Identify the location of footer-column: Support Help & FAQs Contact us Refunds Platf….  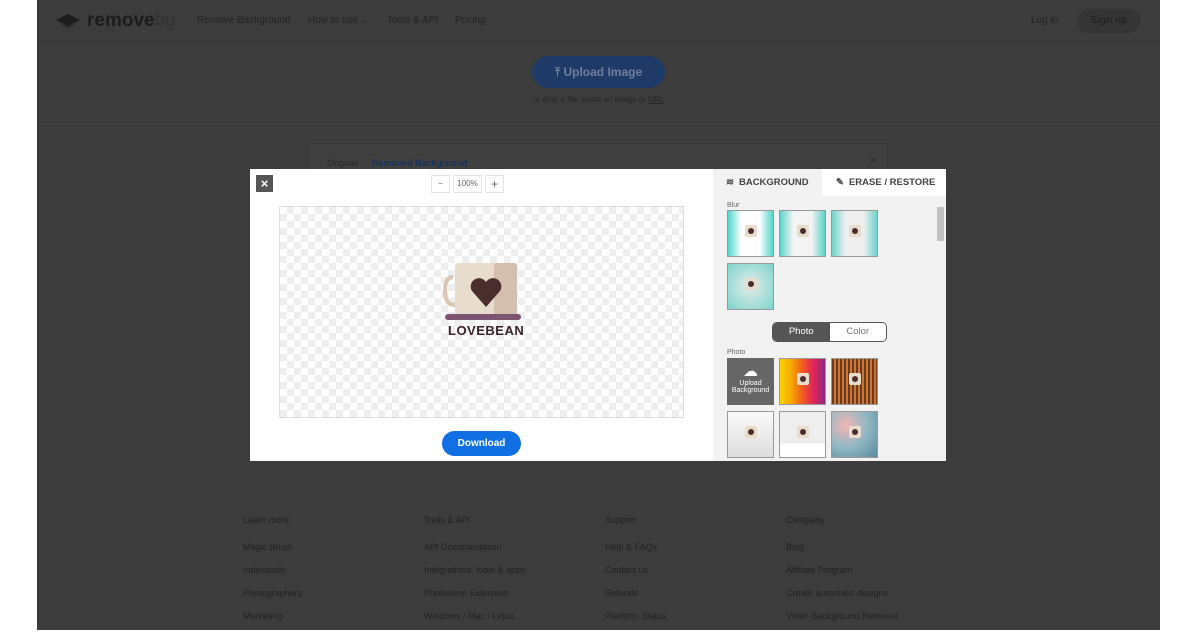
(636, 574).